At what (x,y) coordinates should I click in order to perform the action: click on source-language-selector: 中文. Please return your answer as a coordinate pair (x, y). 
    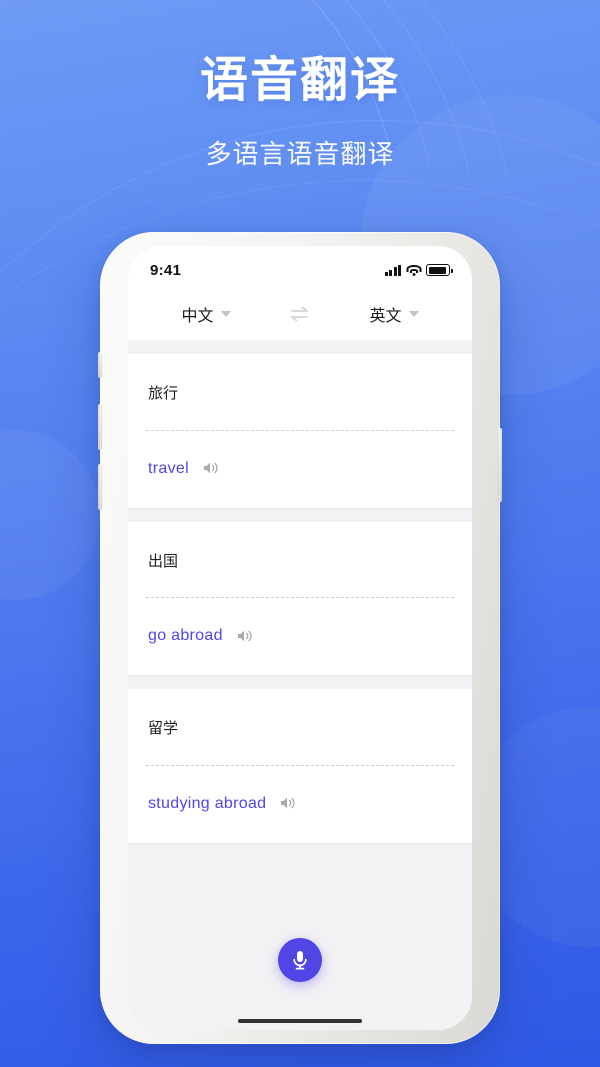
    Looking at the image, I should click on (206, 314).